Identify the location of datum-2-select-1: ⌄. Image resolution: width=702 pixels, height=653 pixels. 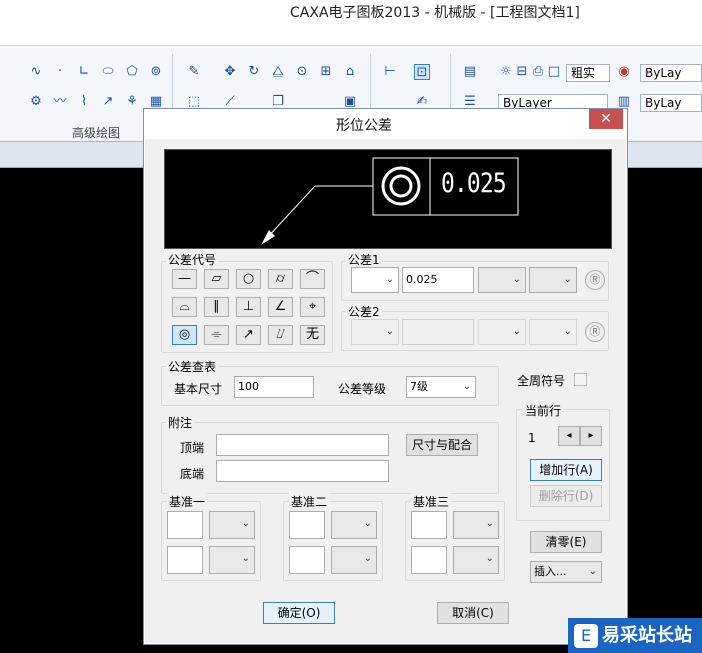
(354, 525).